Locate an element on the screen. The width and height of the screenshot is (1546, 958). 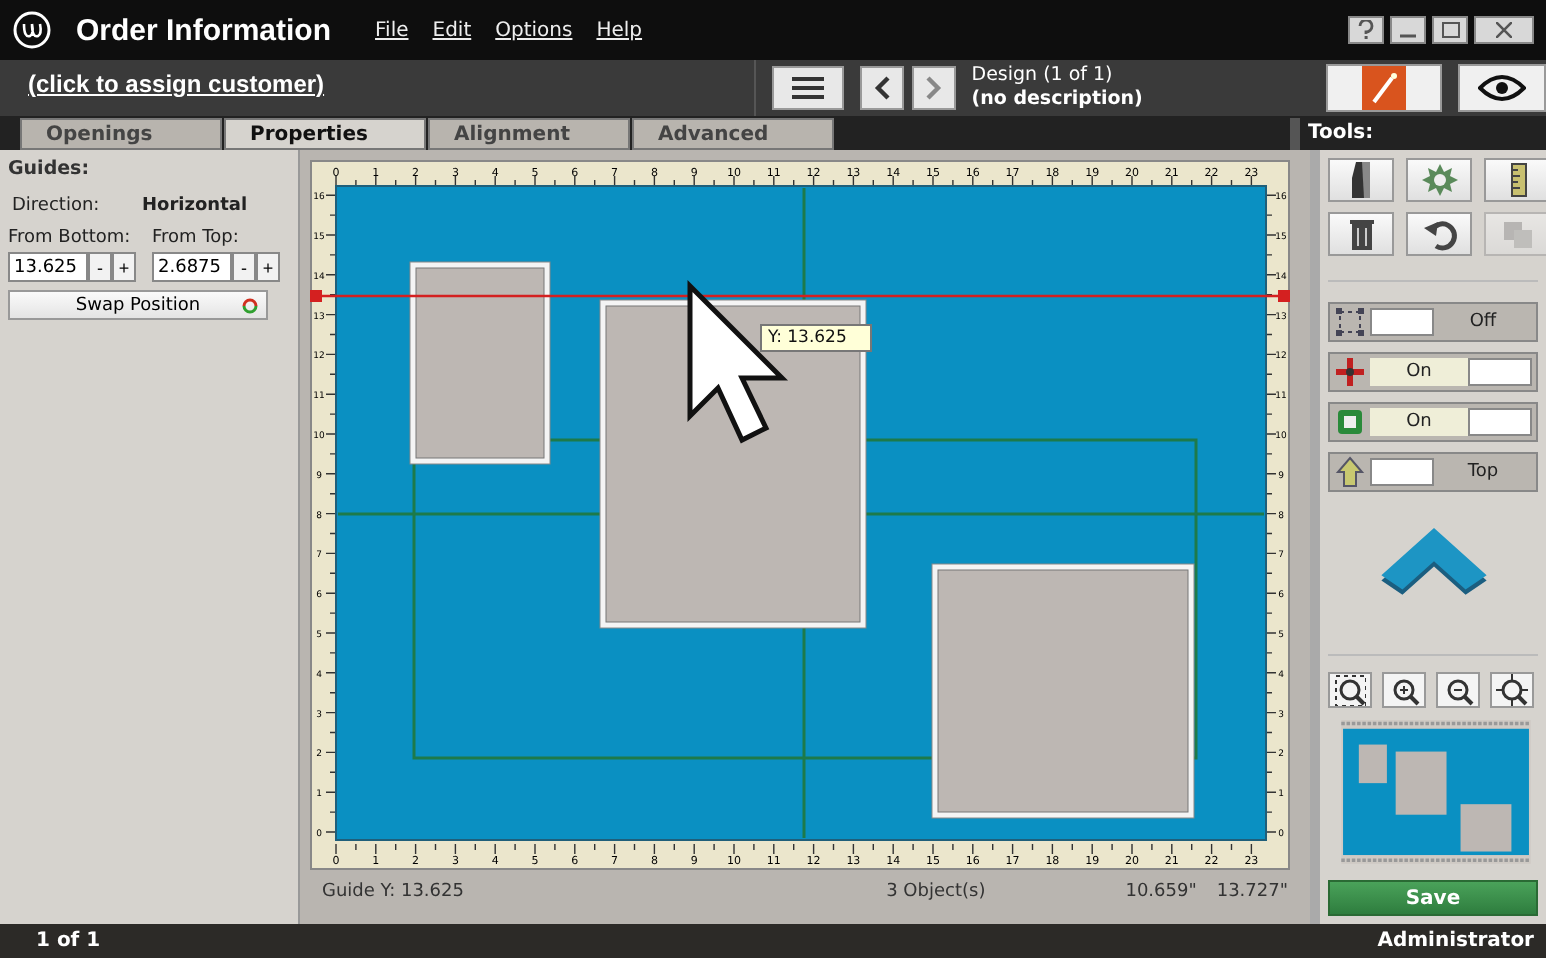
customer-link: (click to assign customer) is located at coordinates (176, 84).